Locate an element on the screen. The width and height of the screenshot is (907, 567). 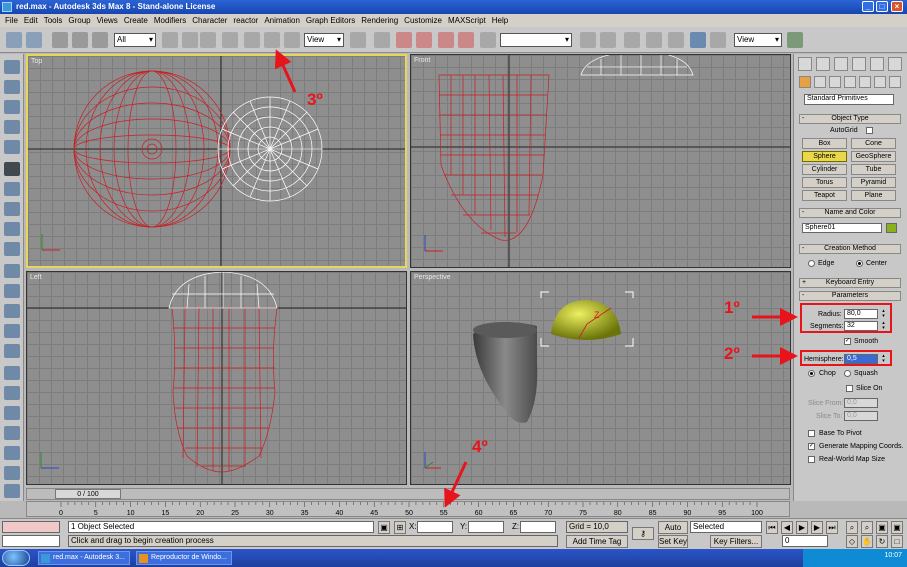
smooth-checkbox: ✓ is located at coordinates (847, 341).